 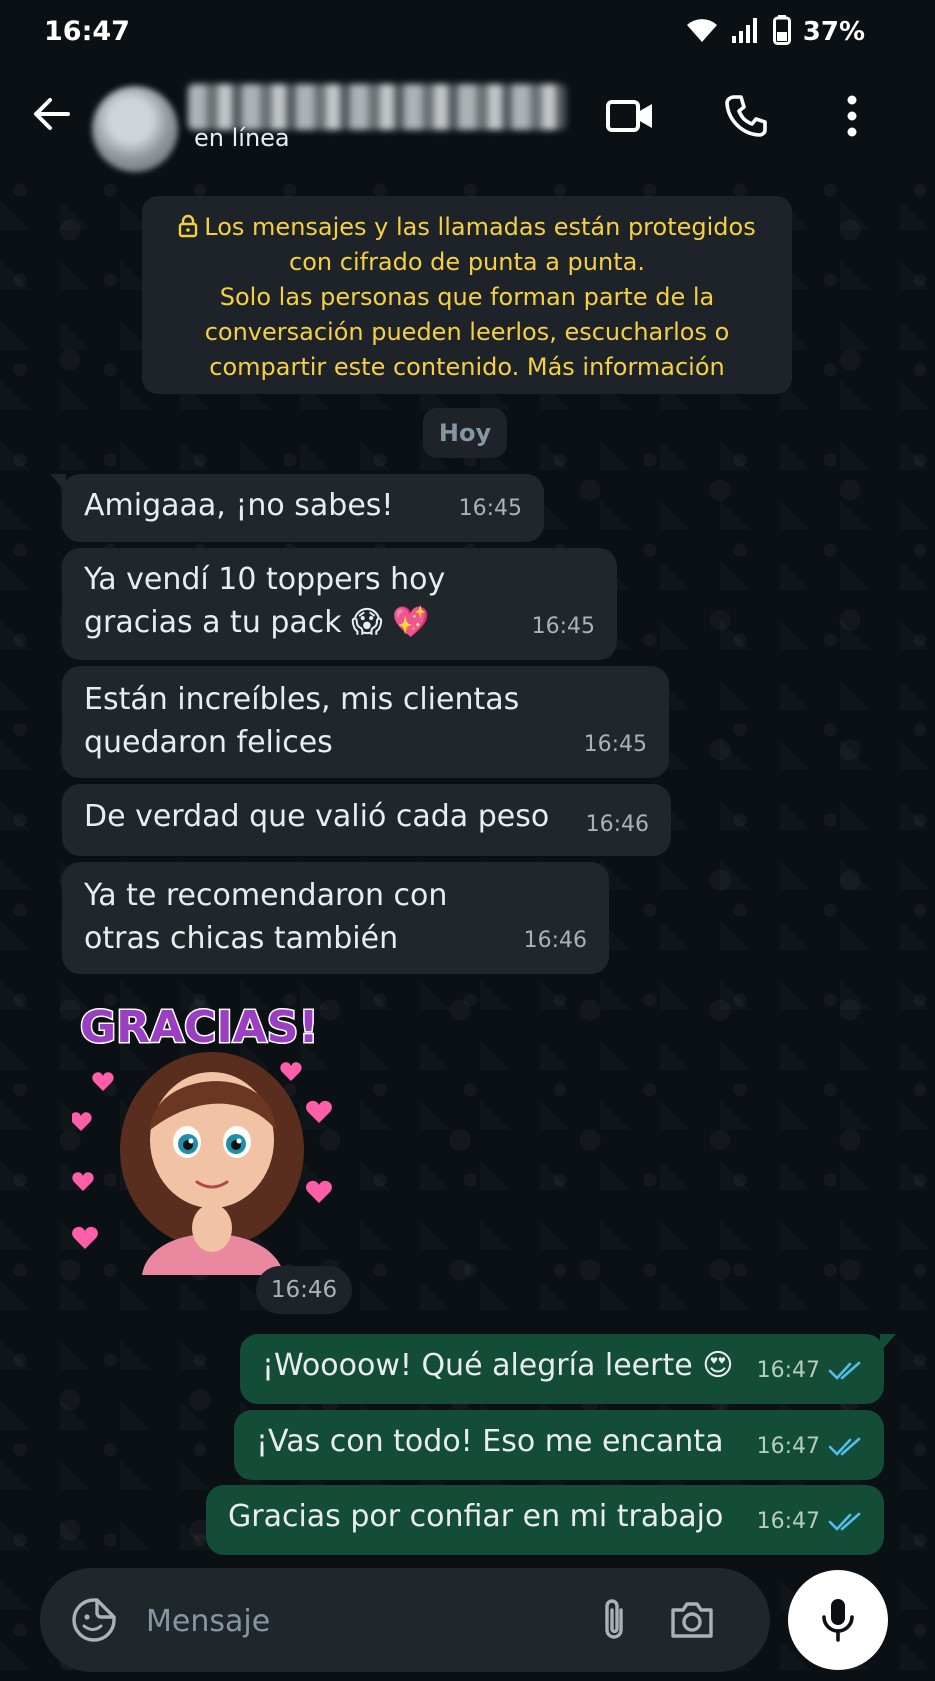 I want to click on back-arrow-icon, so click(x=52, y=114).